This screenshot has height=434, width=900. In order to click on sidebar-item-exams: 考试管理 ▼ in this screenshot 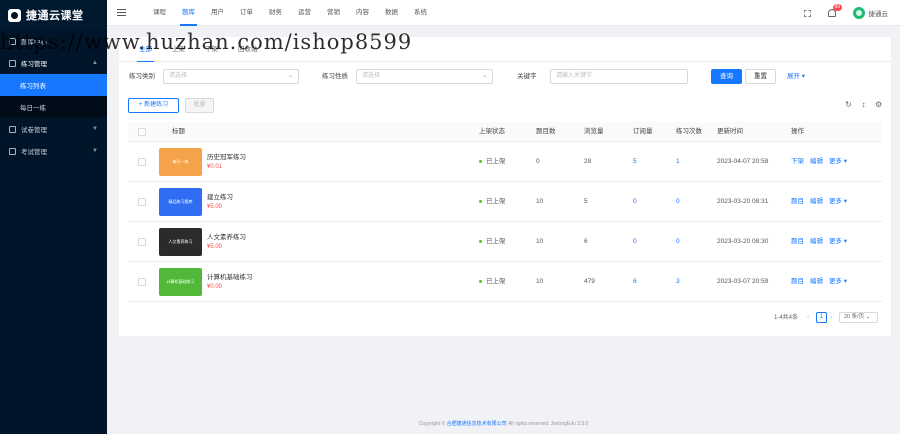, I will do `click(53, 151)`.